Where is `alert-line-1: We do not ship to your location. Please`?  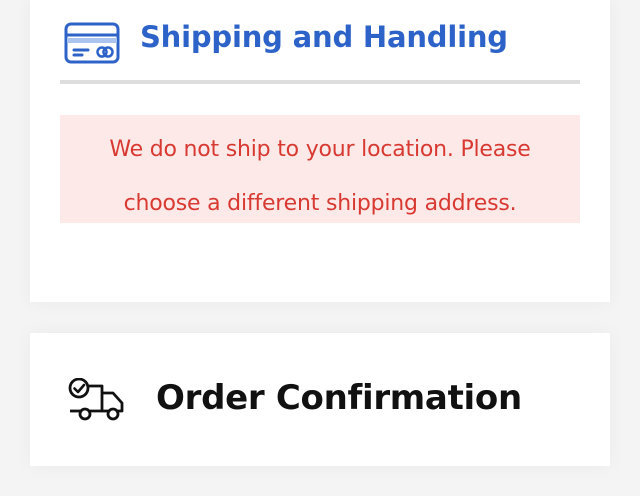
alert-line-1: We do not ship to your location. Please is located at coordinates (320, 149).